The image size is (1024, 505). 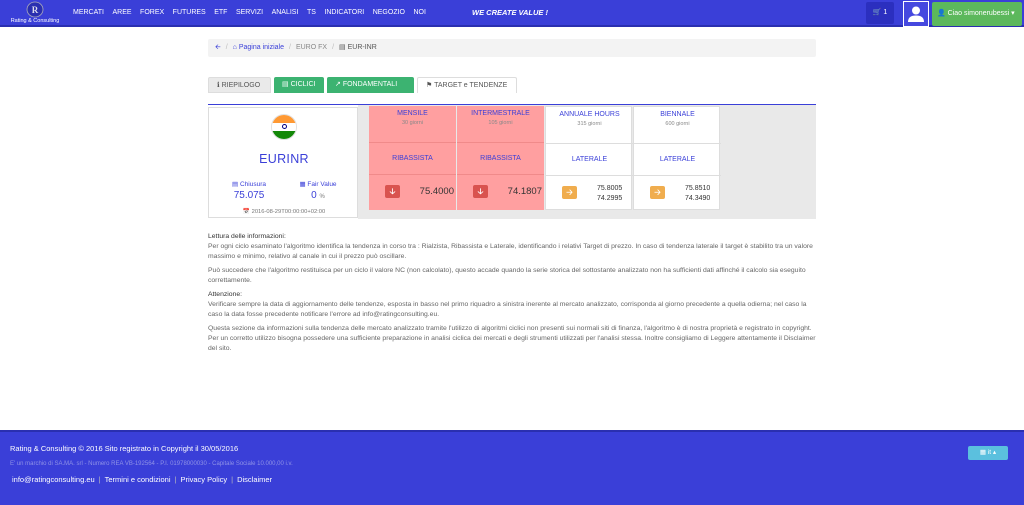 What do you see at coordinates (285, 12) in the screenshot?
I see `nav-item-analisi: ANALISI` at bounding box center [285, 12].